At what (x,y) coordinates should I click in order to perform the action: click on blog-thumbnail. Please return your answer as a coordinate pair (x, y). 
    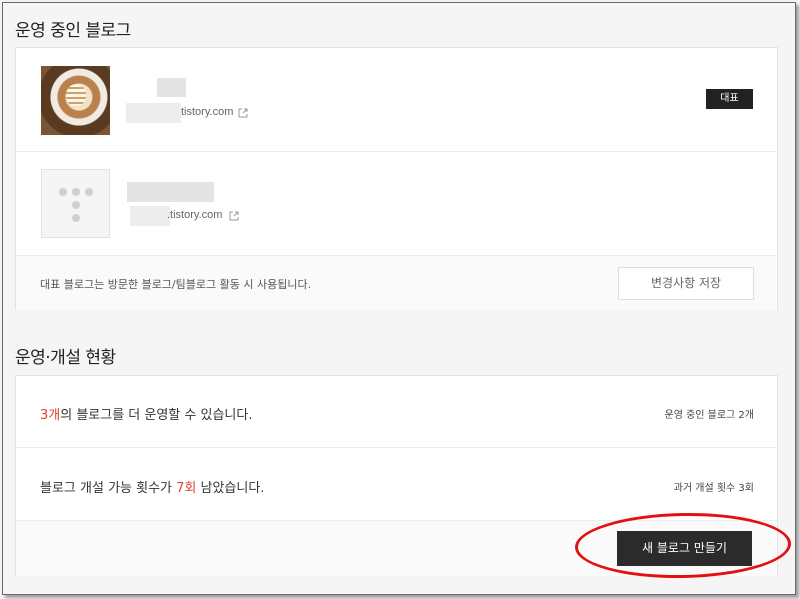
    Looking at the image, I should click on (75, 100).